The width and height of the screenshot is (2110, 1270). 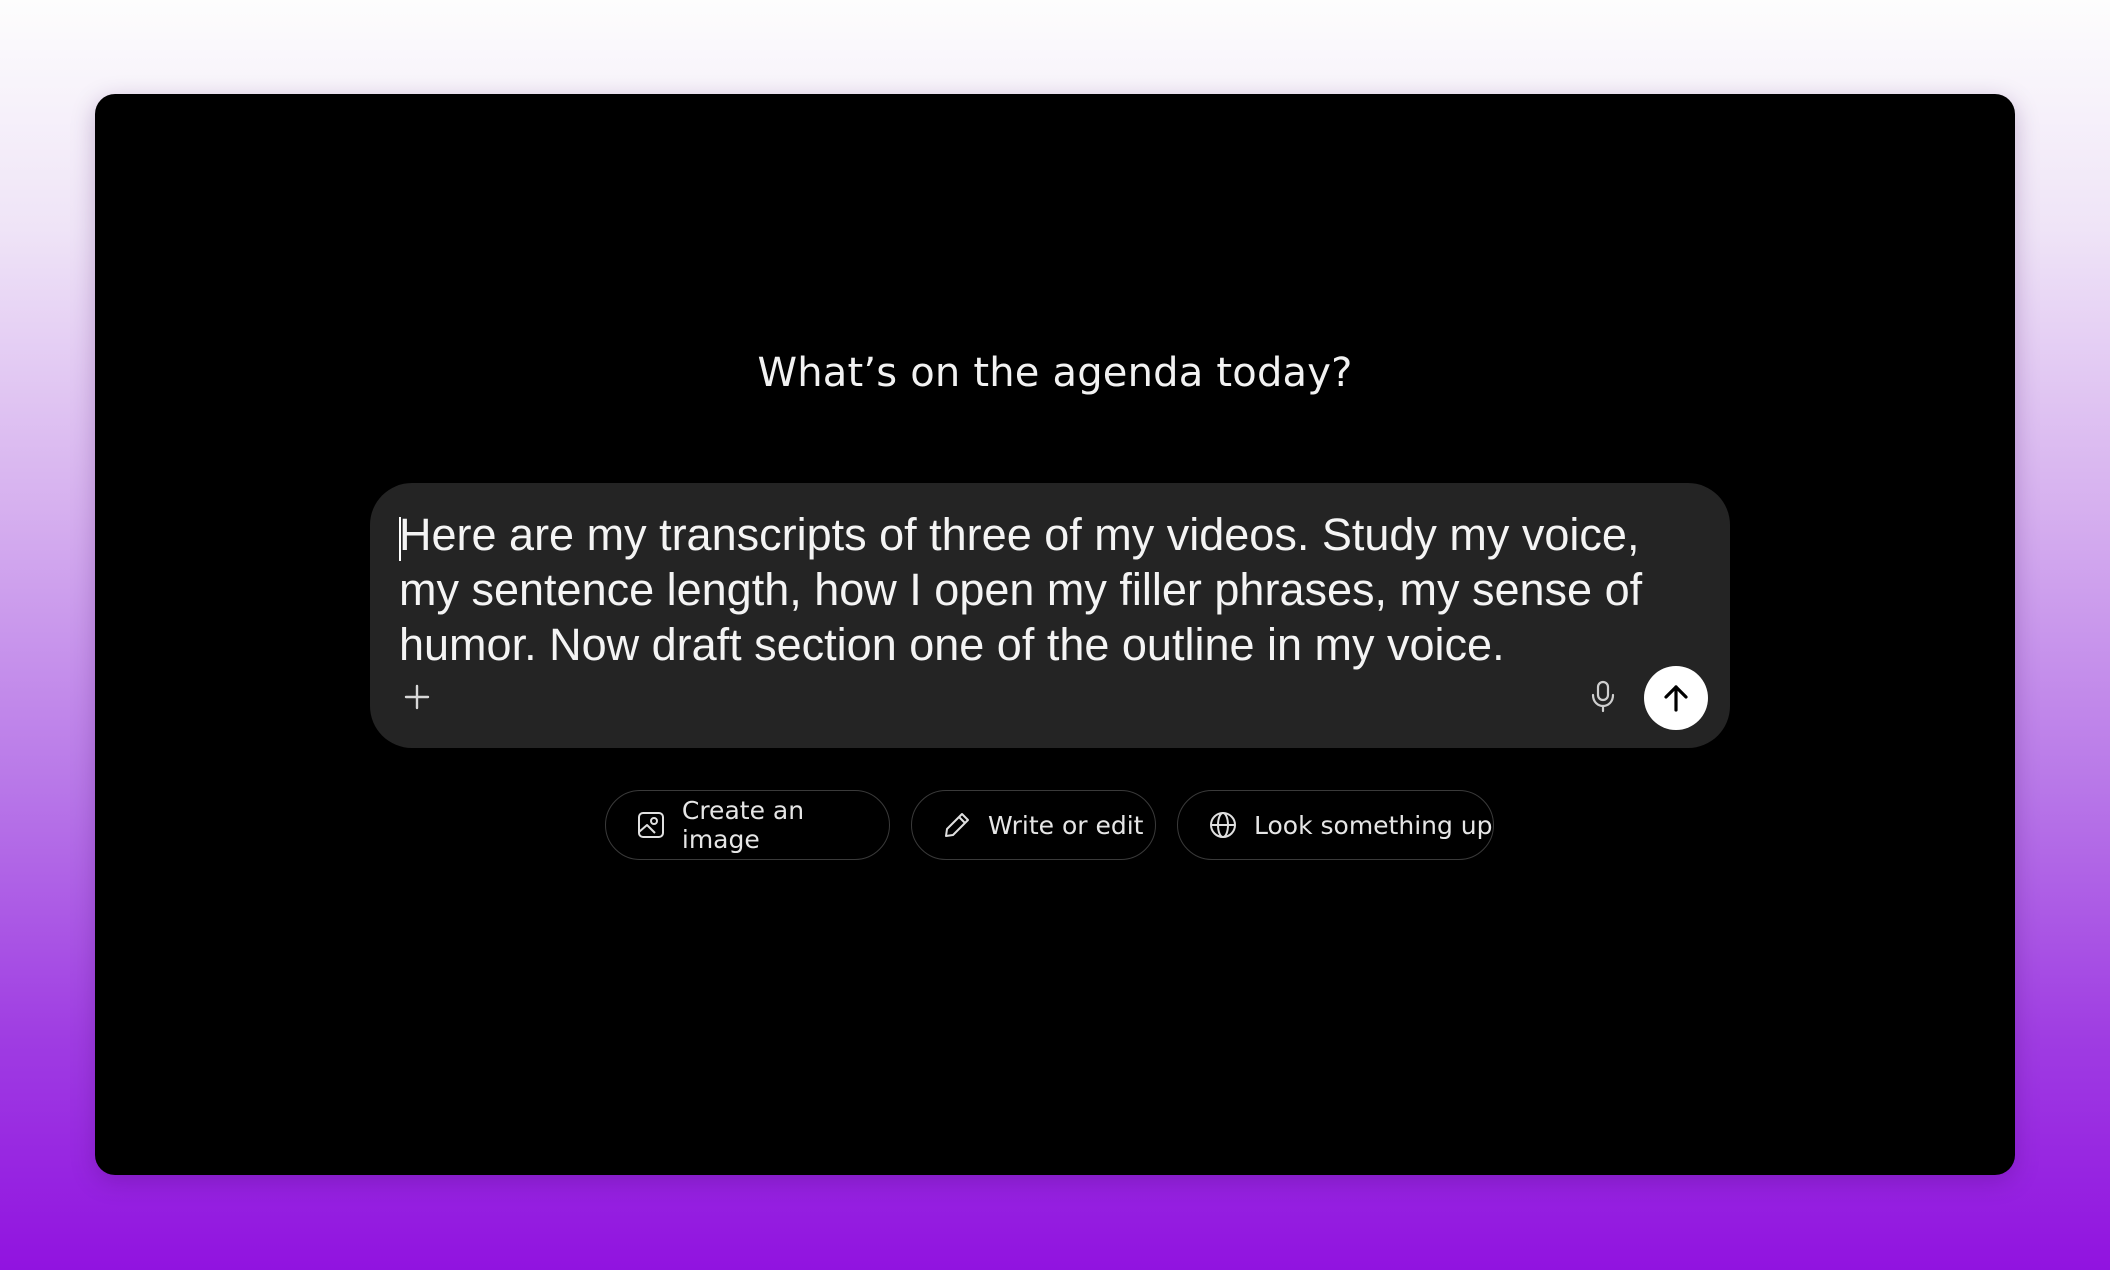 I want to click on arrow-up-icon, so click(x=1676, y=698).